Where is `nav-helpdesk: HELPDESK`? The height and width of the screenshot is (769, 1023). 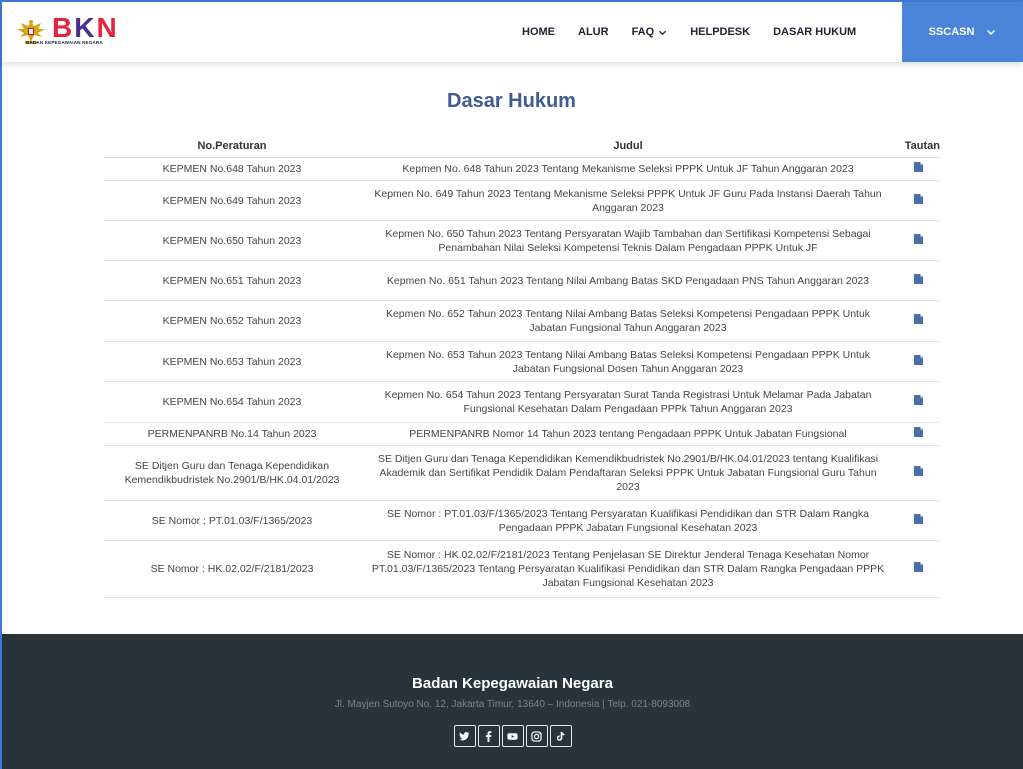 nav-helpdesk: HELPDESK is located at coordinates (720, 32).